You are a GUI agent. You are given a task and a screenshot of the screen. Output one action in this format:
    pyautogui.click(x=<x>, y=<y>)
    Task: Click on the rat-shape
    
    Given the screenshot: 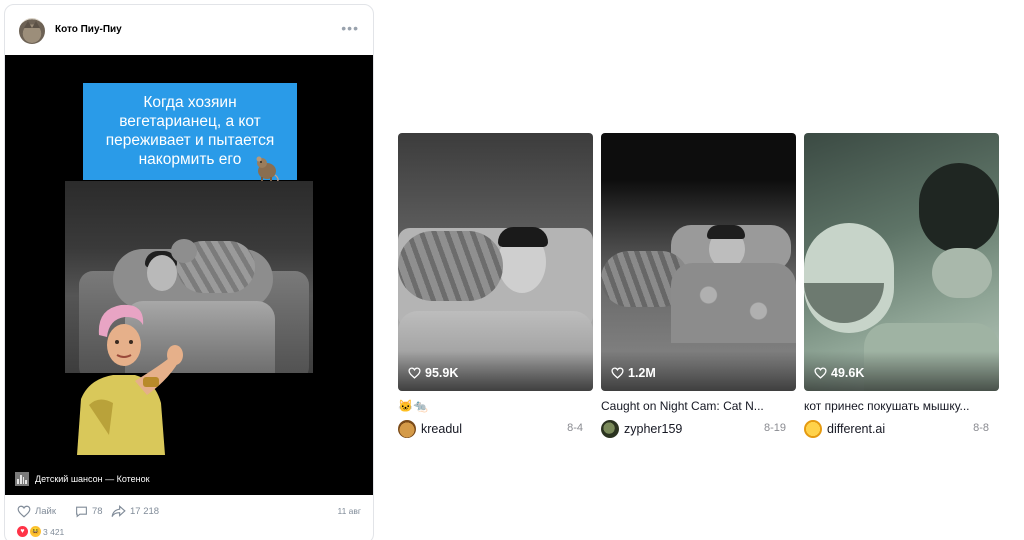 What is the action you would take?
    pyautogui.click(x=962, y=273)
    